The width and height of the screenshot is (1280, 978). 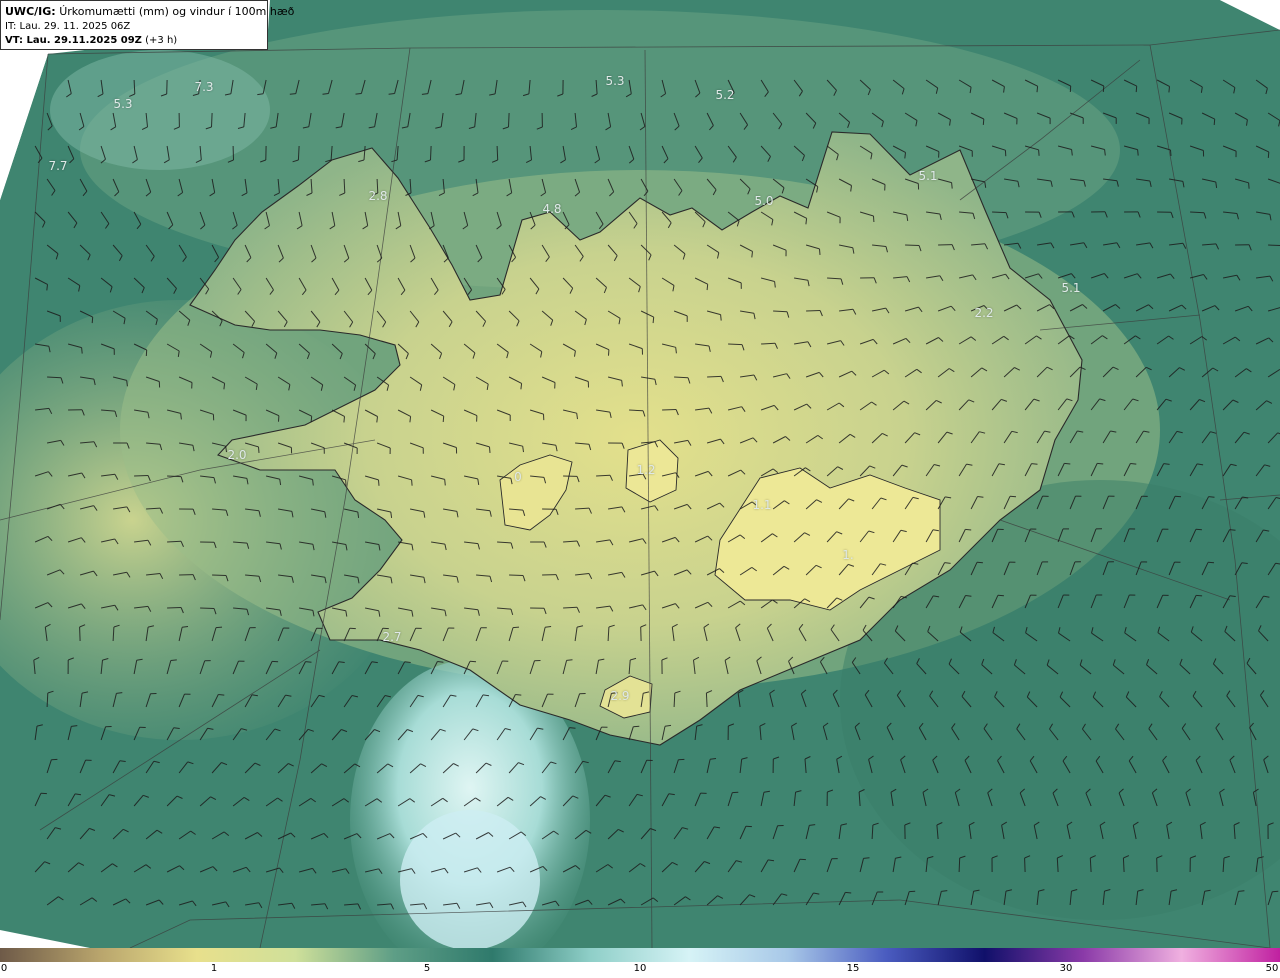 What do you see at coordinates (725, 95) in the screenshot?
I see `field-value-label: 5.2` at bounding box center [725, 95].